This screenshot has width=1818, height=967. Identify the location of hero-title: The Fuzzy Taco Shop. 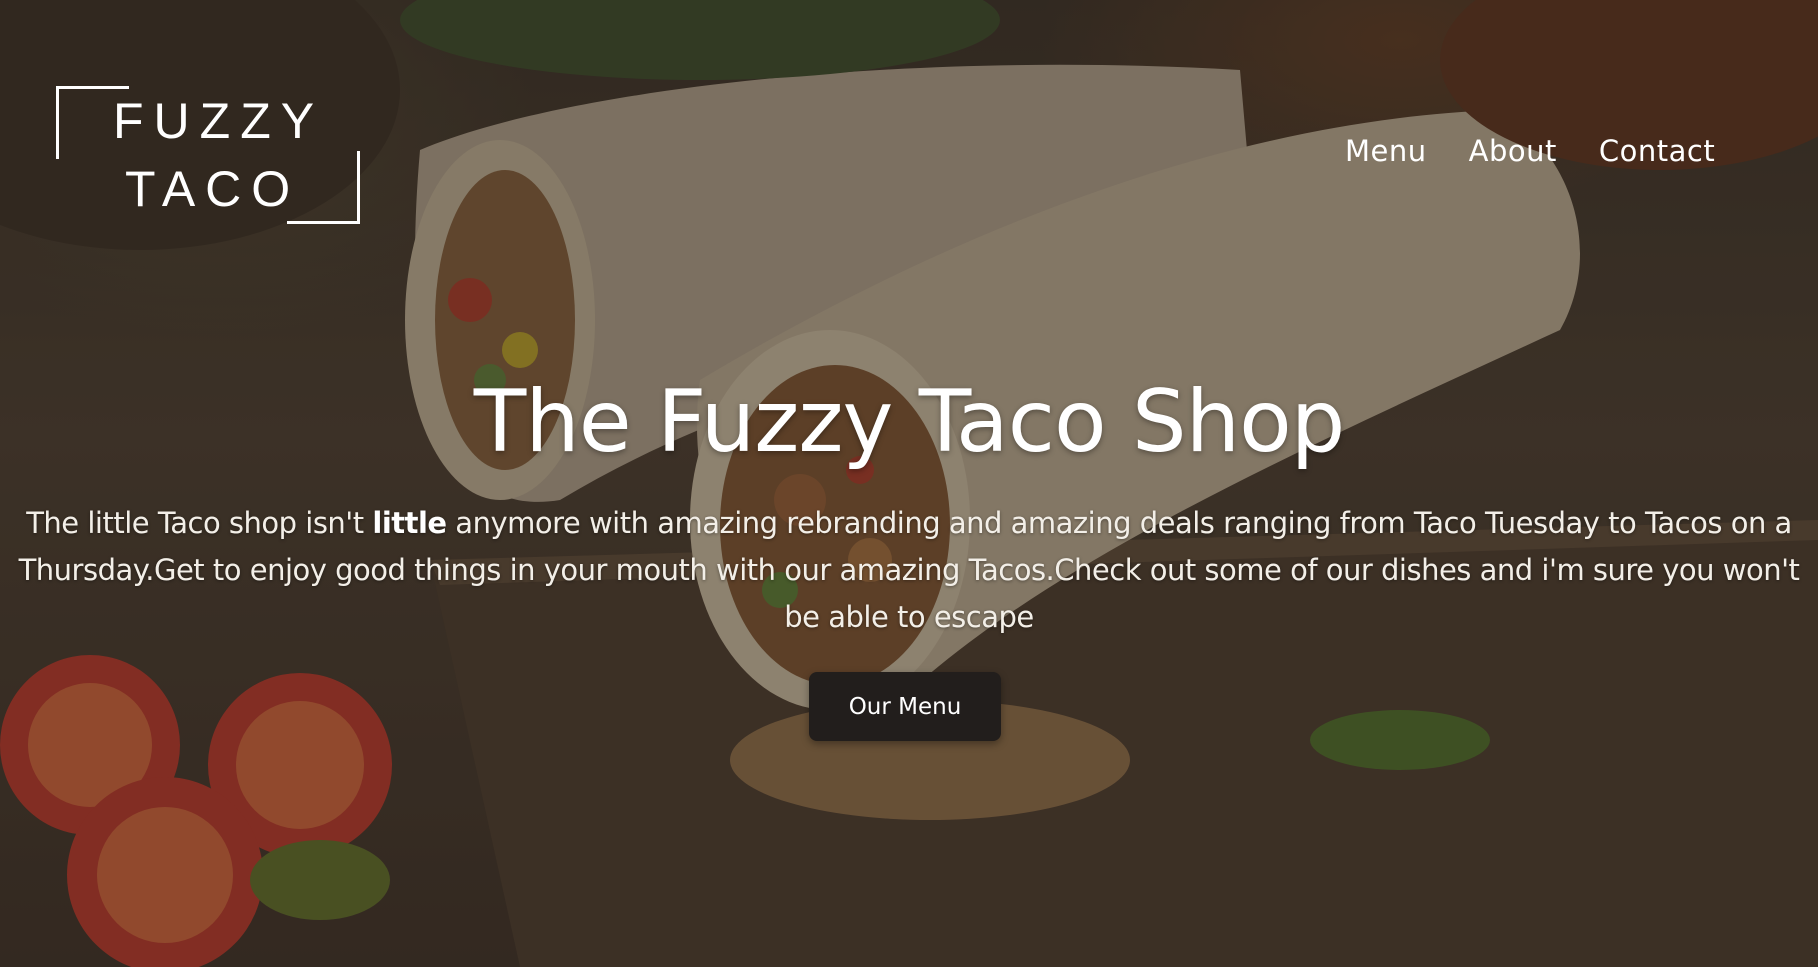
(909, 422).